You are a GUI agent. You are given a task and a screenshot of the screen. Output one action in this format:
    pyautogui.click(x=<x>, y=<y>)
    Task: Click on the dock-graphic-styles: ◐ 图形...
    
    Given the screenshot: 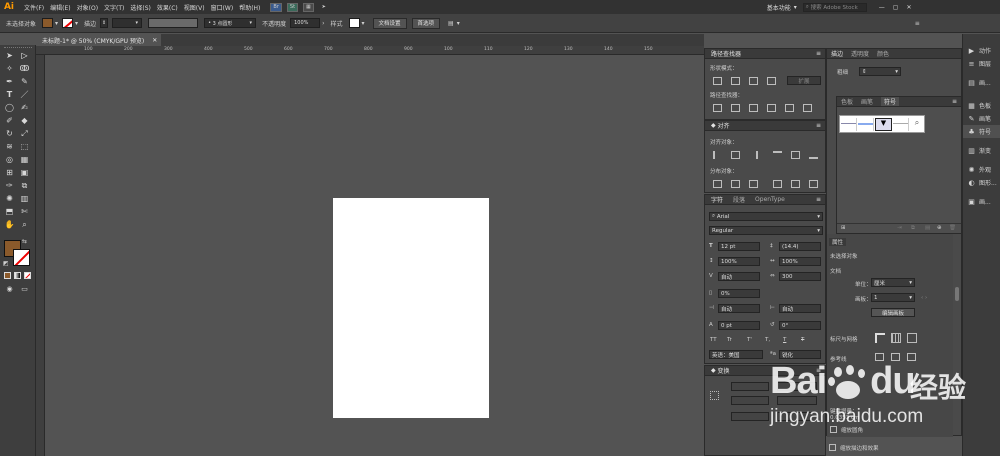 What is the action you would take?
    pyautogui.click(x=981, y=182)
    